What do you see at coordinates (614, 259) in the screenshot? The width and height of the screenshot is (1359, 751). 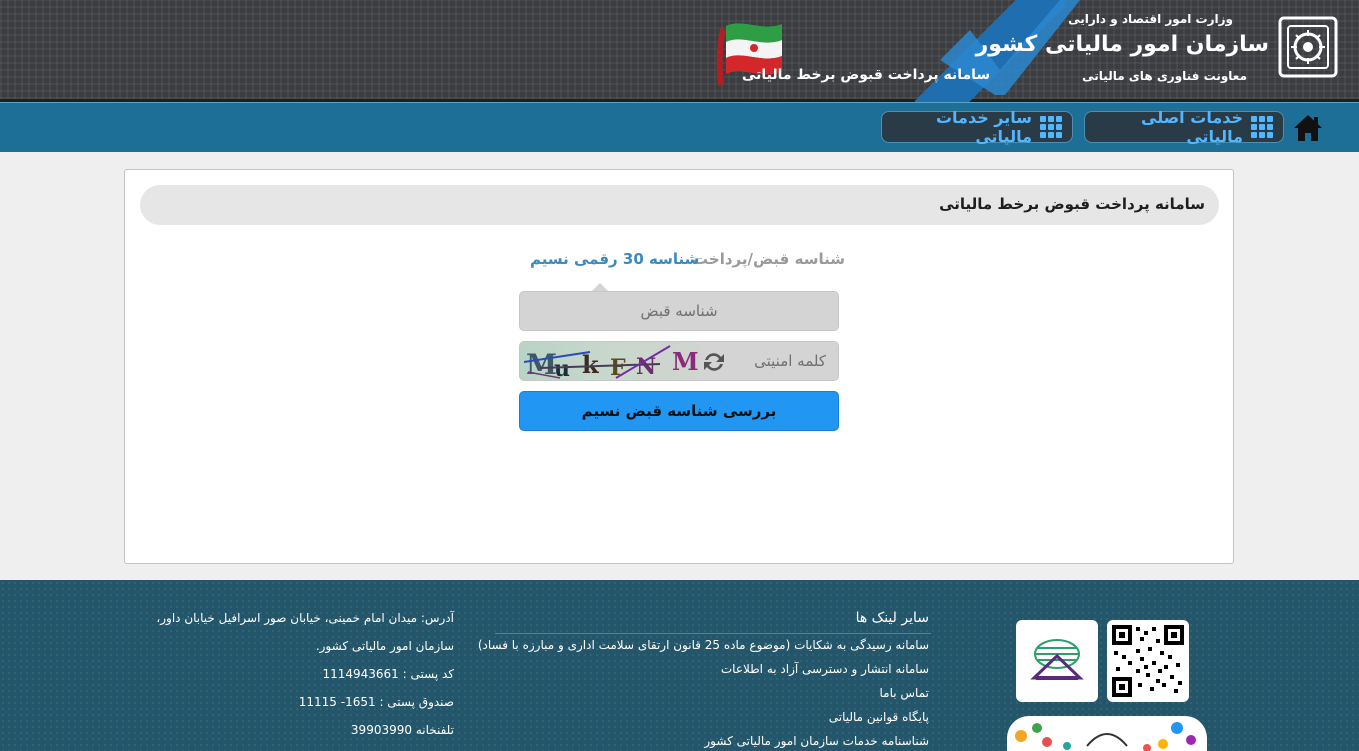 I see `tab-30-digit-nasim: شناسه 30 رقمی نسیم` at bounding box center [614, 259].